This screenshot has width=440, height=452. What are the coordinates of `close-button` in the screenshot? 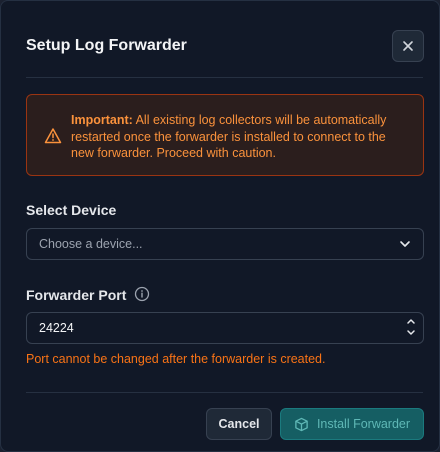 It's located at (408, 46).